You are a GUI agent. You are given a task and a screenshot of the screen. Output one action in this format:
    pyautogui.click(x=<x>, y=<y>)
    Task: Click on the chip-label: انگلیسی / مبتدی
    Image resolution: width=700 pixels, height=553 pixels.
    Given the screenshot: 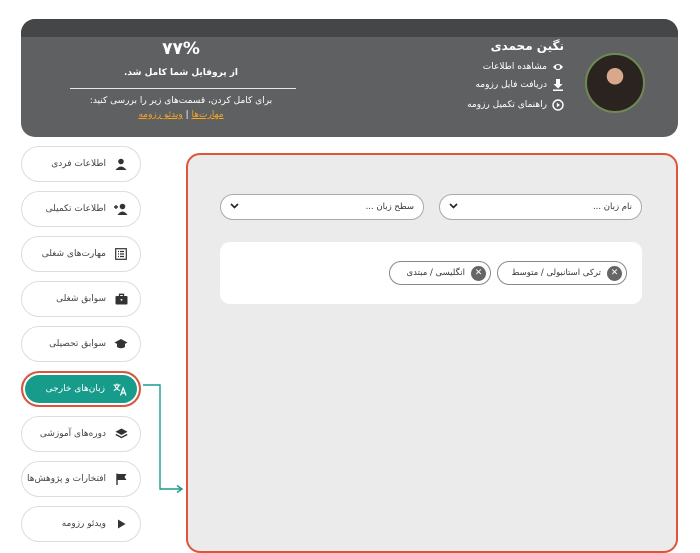 What is the action you would take?
    pyautogui.click(x=435, y=273)
    